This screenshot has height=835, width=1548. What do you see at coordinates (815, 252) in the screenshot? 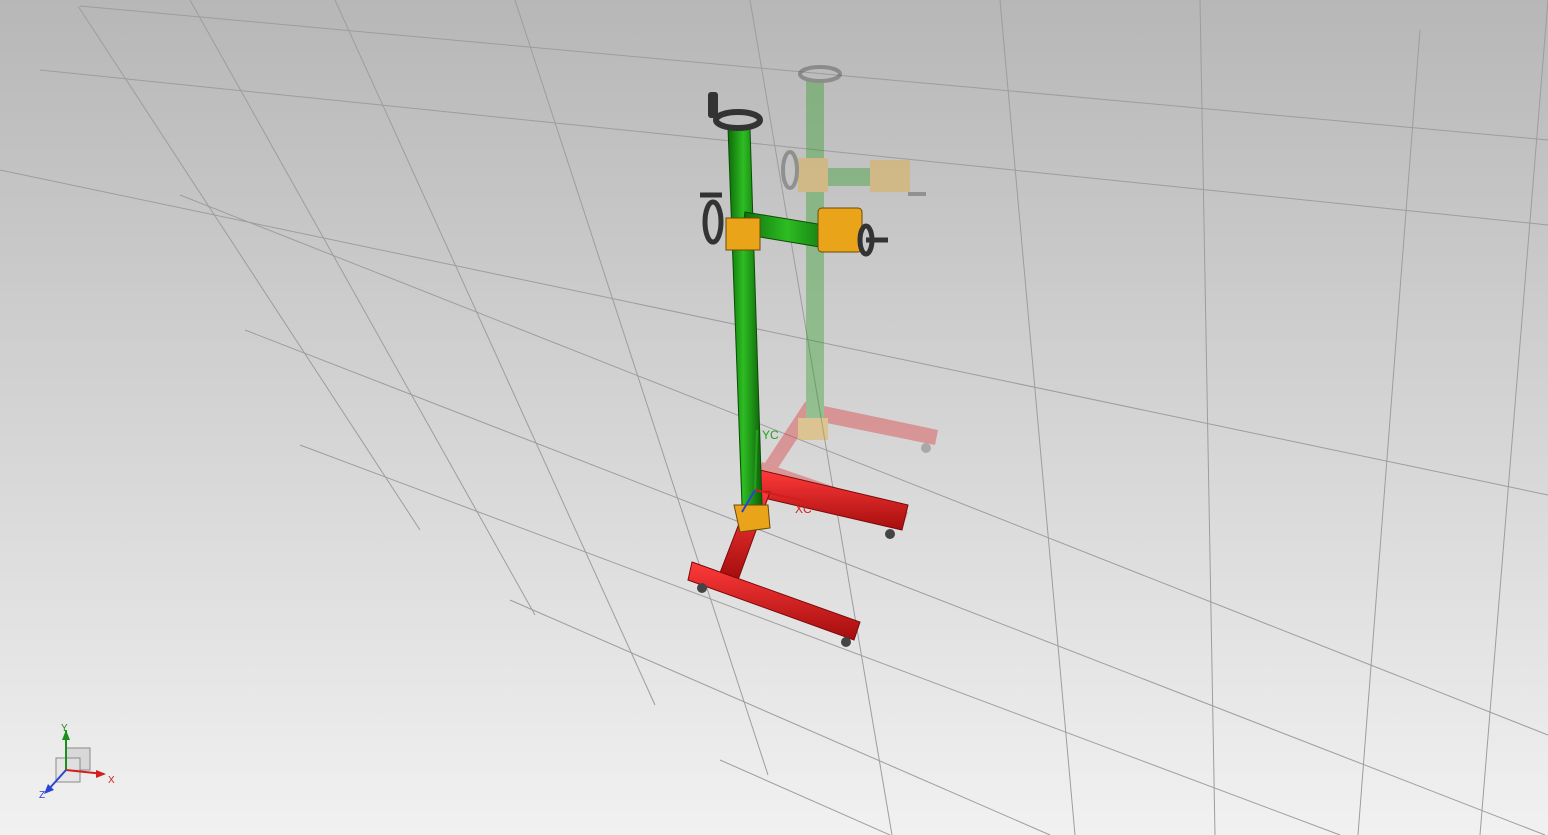
I see `ghost-column` at bounding box center [815, 252].